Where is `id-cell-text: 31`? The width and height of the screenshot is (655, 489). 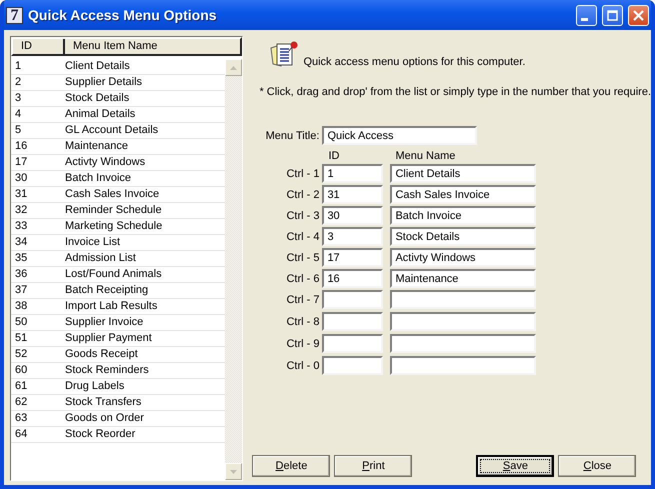 id-cell-text: 31 is located at coordinates (21, 194).